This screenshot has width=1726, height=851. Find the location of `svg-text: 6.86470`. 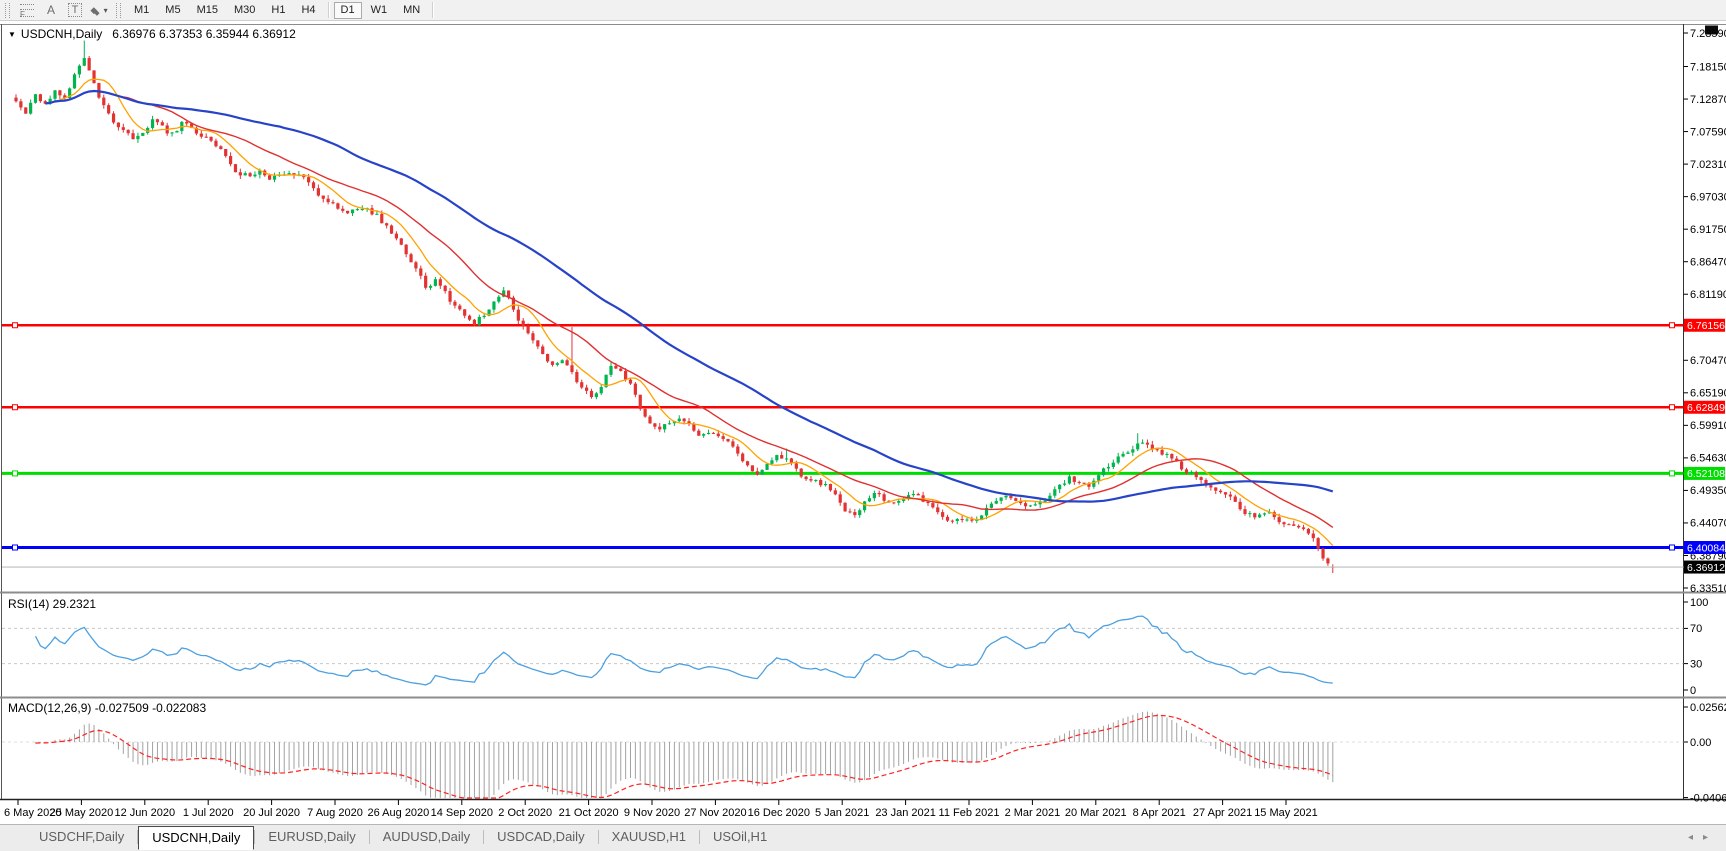

svg-text: 6.86470 is located at coordinates (1708, 263).